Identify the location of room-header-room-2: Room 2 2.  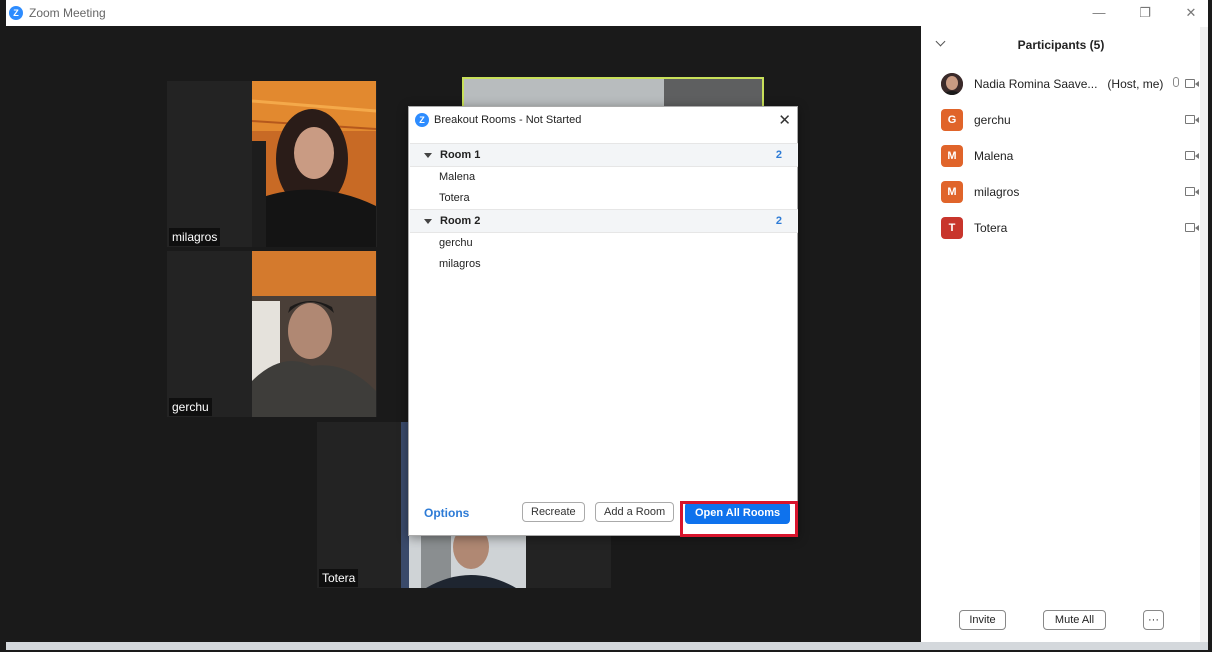
(604, 221).